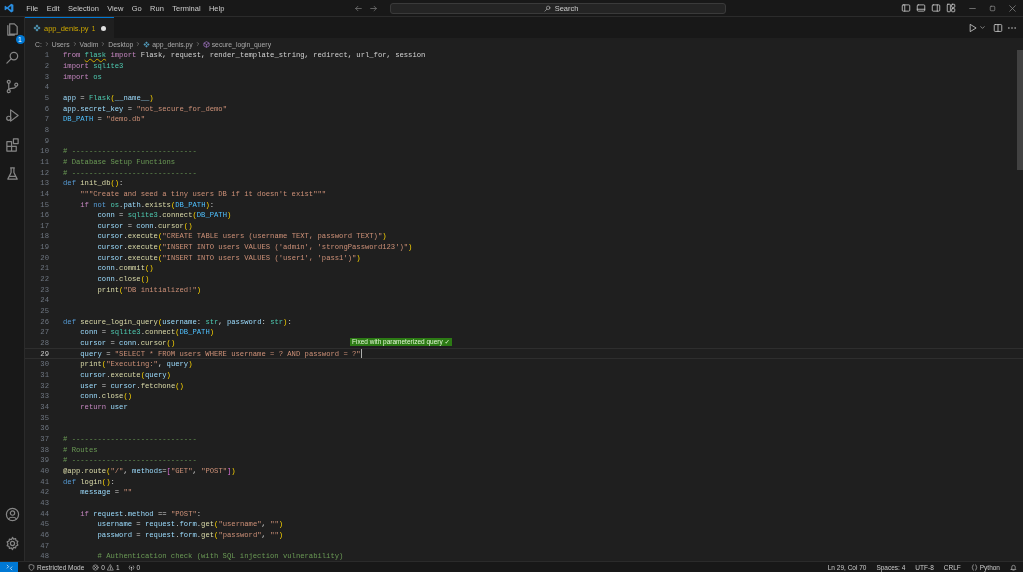  Describe the element at coordinates (974, 567) in the screenshot. I see `braces-icon` at that location.